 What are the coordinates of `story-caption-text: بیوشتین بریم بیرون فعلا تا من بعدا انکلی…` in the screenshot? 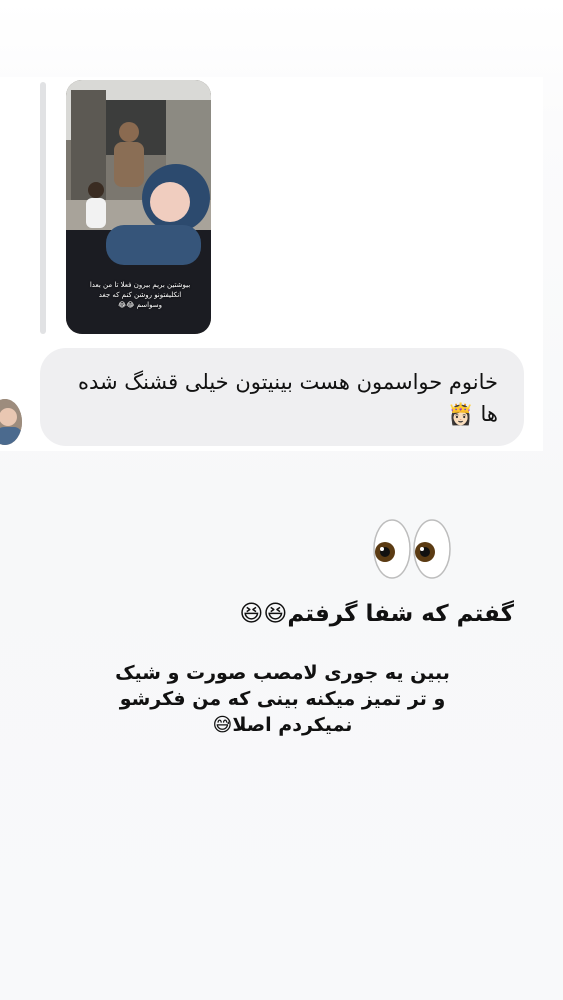 It's located at (140, 295).